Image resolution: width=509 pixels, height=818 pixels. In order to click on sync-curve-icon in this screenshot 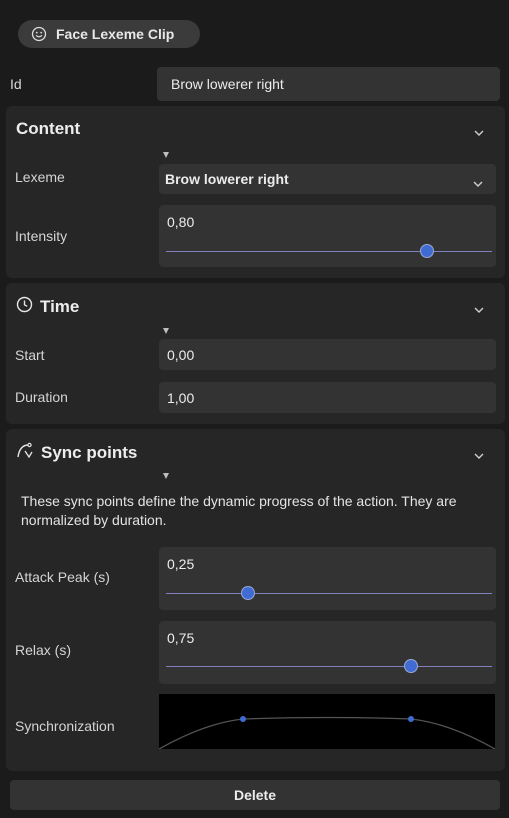, I will do `click(25, 453)`.